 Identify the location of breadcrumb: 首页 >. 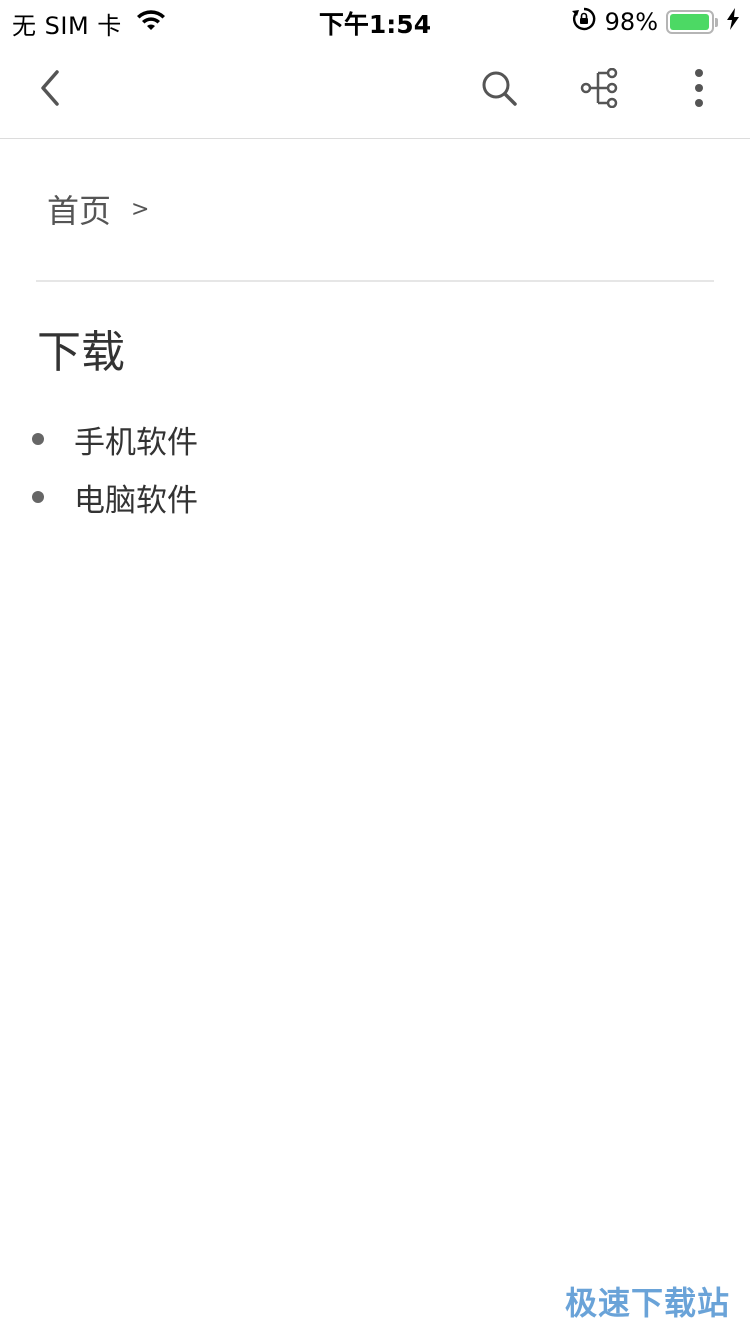
(98, 209).